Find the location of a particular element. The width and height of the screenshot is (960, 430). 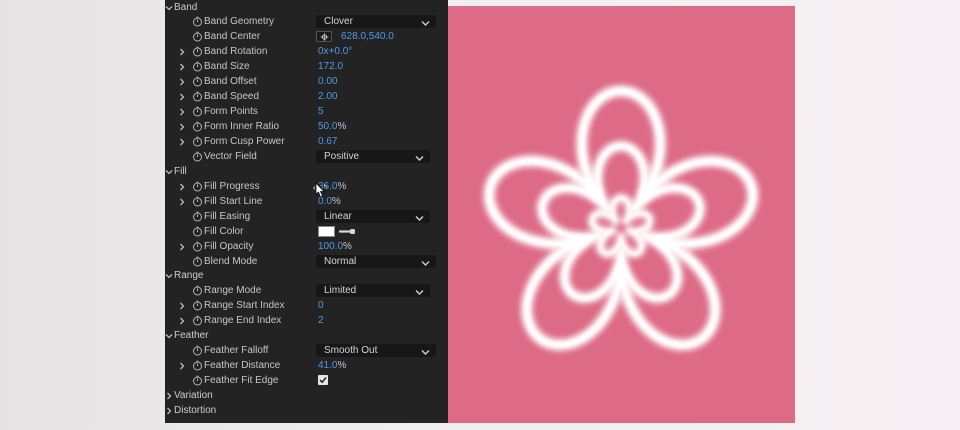

prop-label: Band Geometry is located at coordinates (239, 21).